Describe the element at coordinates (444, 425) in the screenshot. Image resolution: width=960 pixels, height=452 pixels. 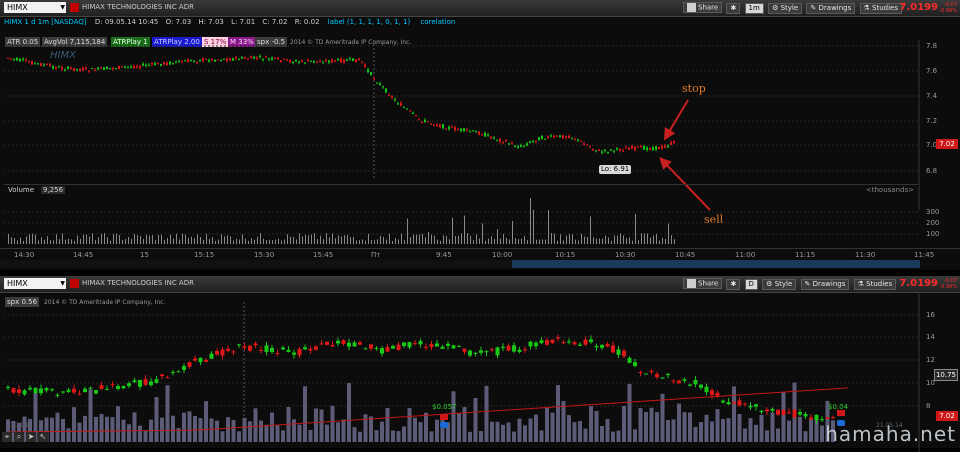
I see `dividend-marker-icon` at that location.